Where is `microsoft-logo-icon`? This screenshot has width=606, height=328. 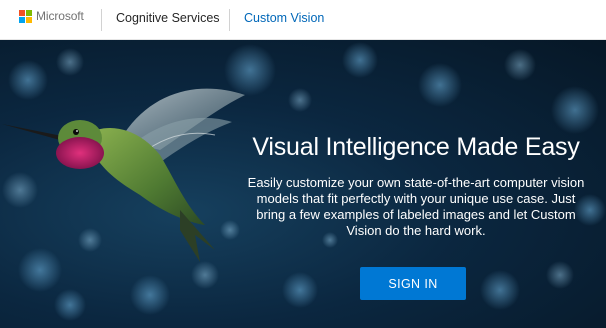 microsoft-logo-icon is located at coordinates (25, 16).